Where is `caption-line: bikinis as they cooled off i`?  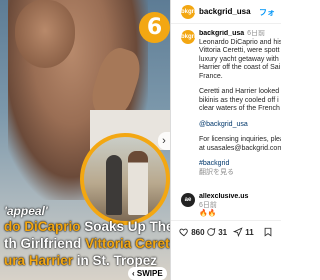
caption-line: bikinis as they cooled off i is located at coordinates (239, 100).